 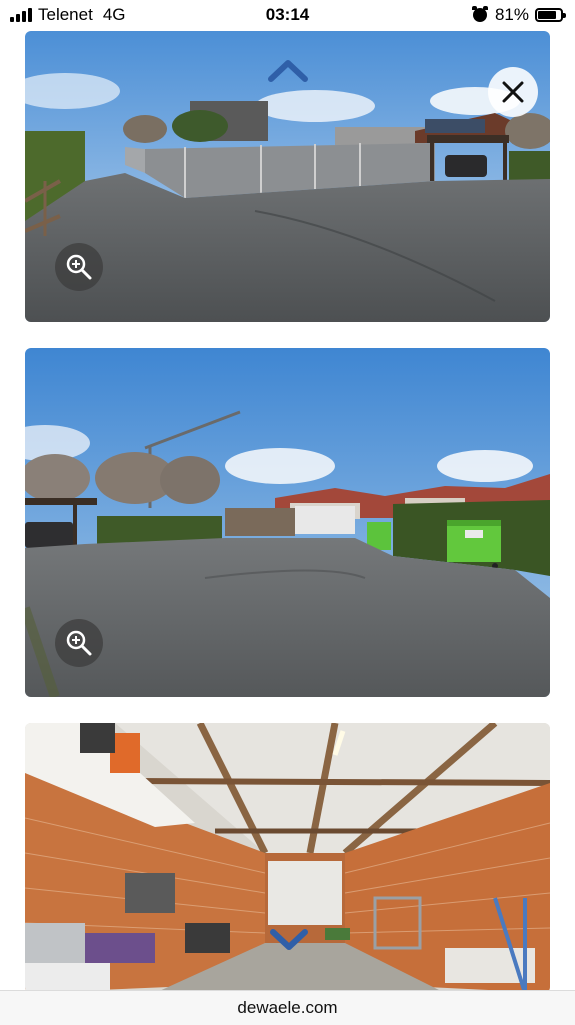 I want to click on close-icon, so click(x=513, y=92).